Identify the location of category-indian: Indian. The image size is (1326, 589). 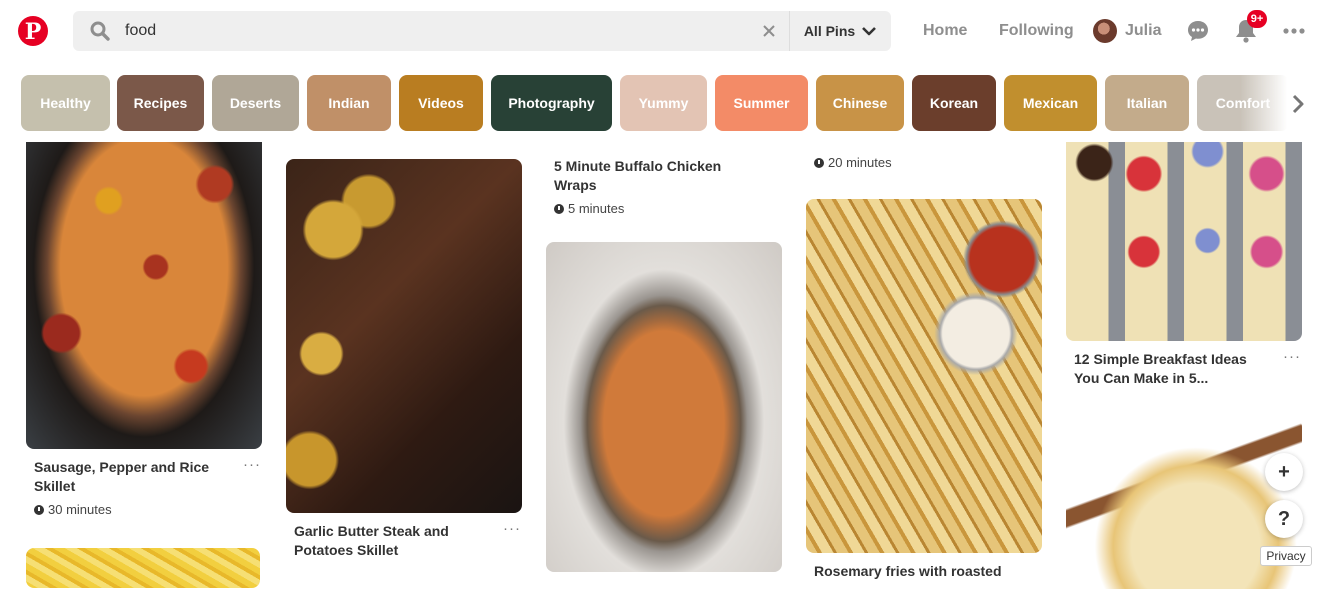
(349, 103).